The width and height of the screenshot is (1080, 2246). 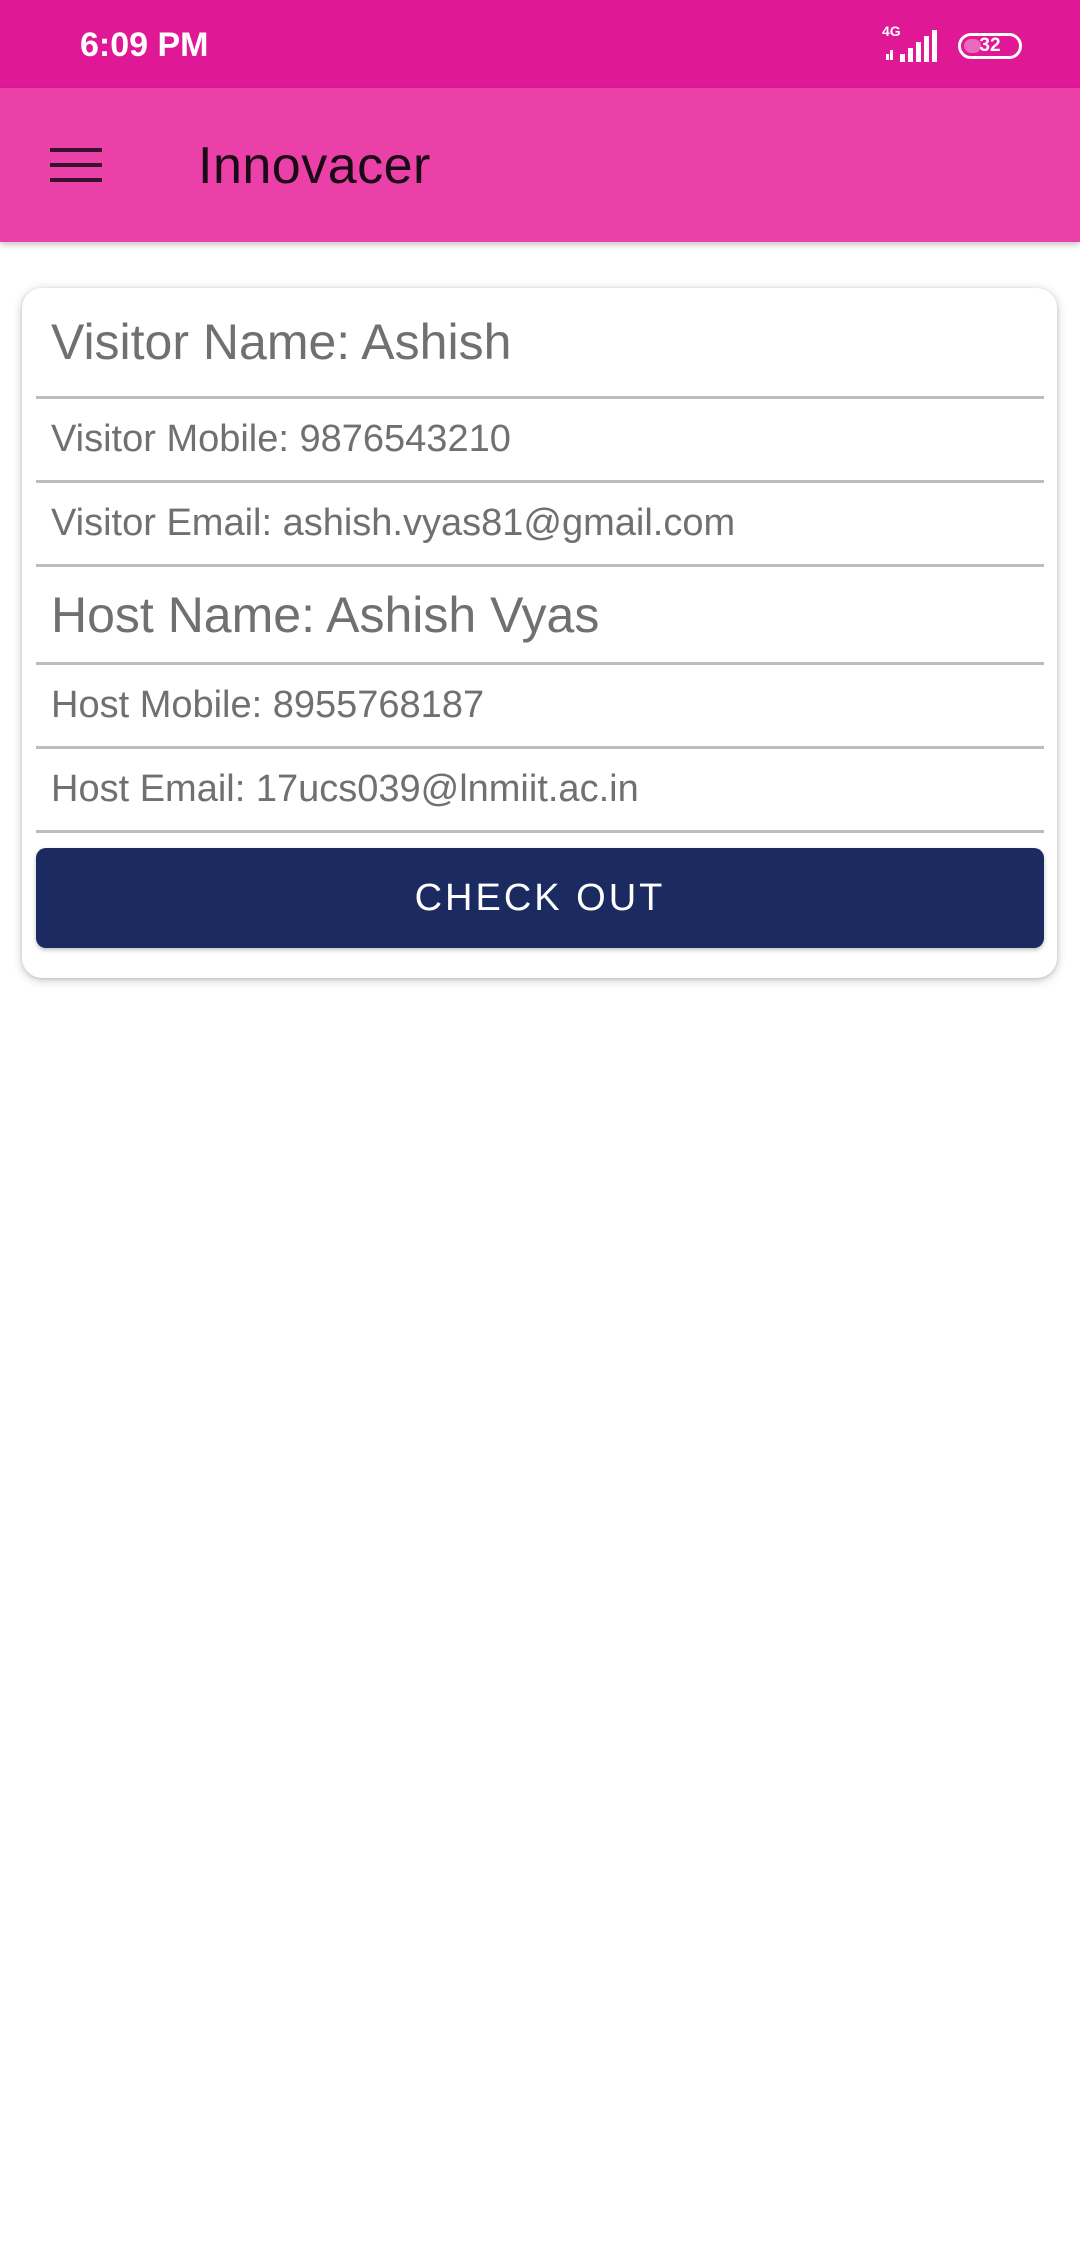 I want to click on status-bar: 6:09 PM 4G 32, so click(x=540, y=44).